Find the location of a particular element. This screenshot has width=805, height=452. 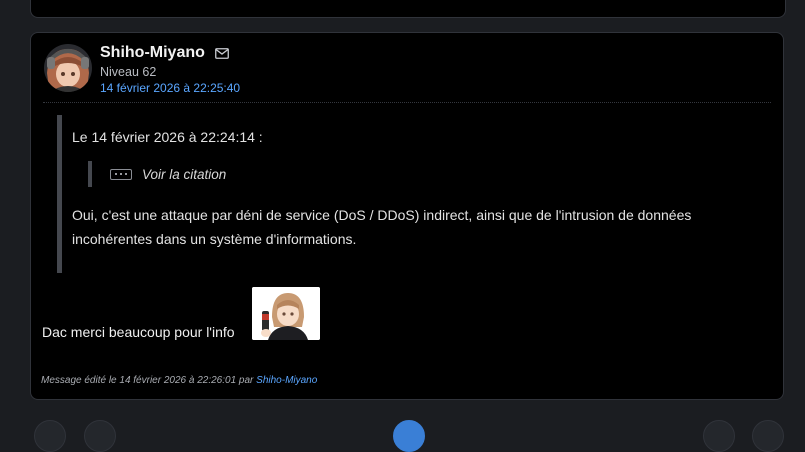

post-message: Dac merci beaucoup pour l'info is located at coordinates (138, 332).